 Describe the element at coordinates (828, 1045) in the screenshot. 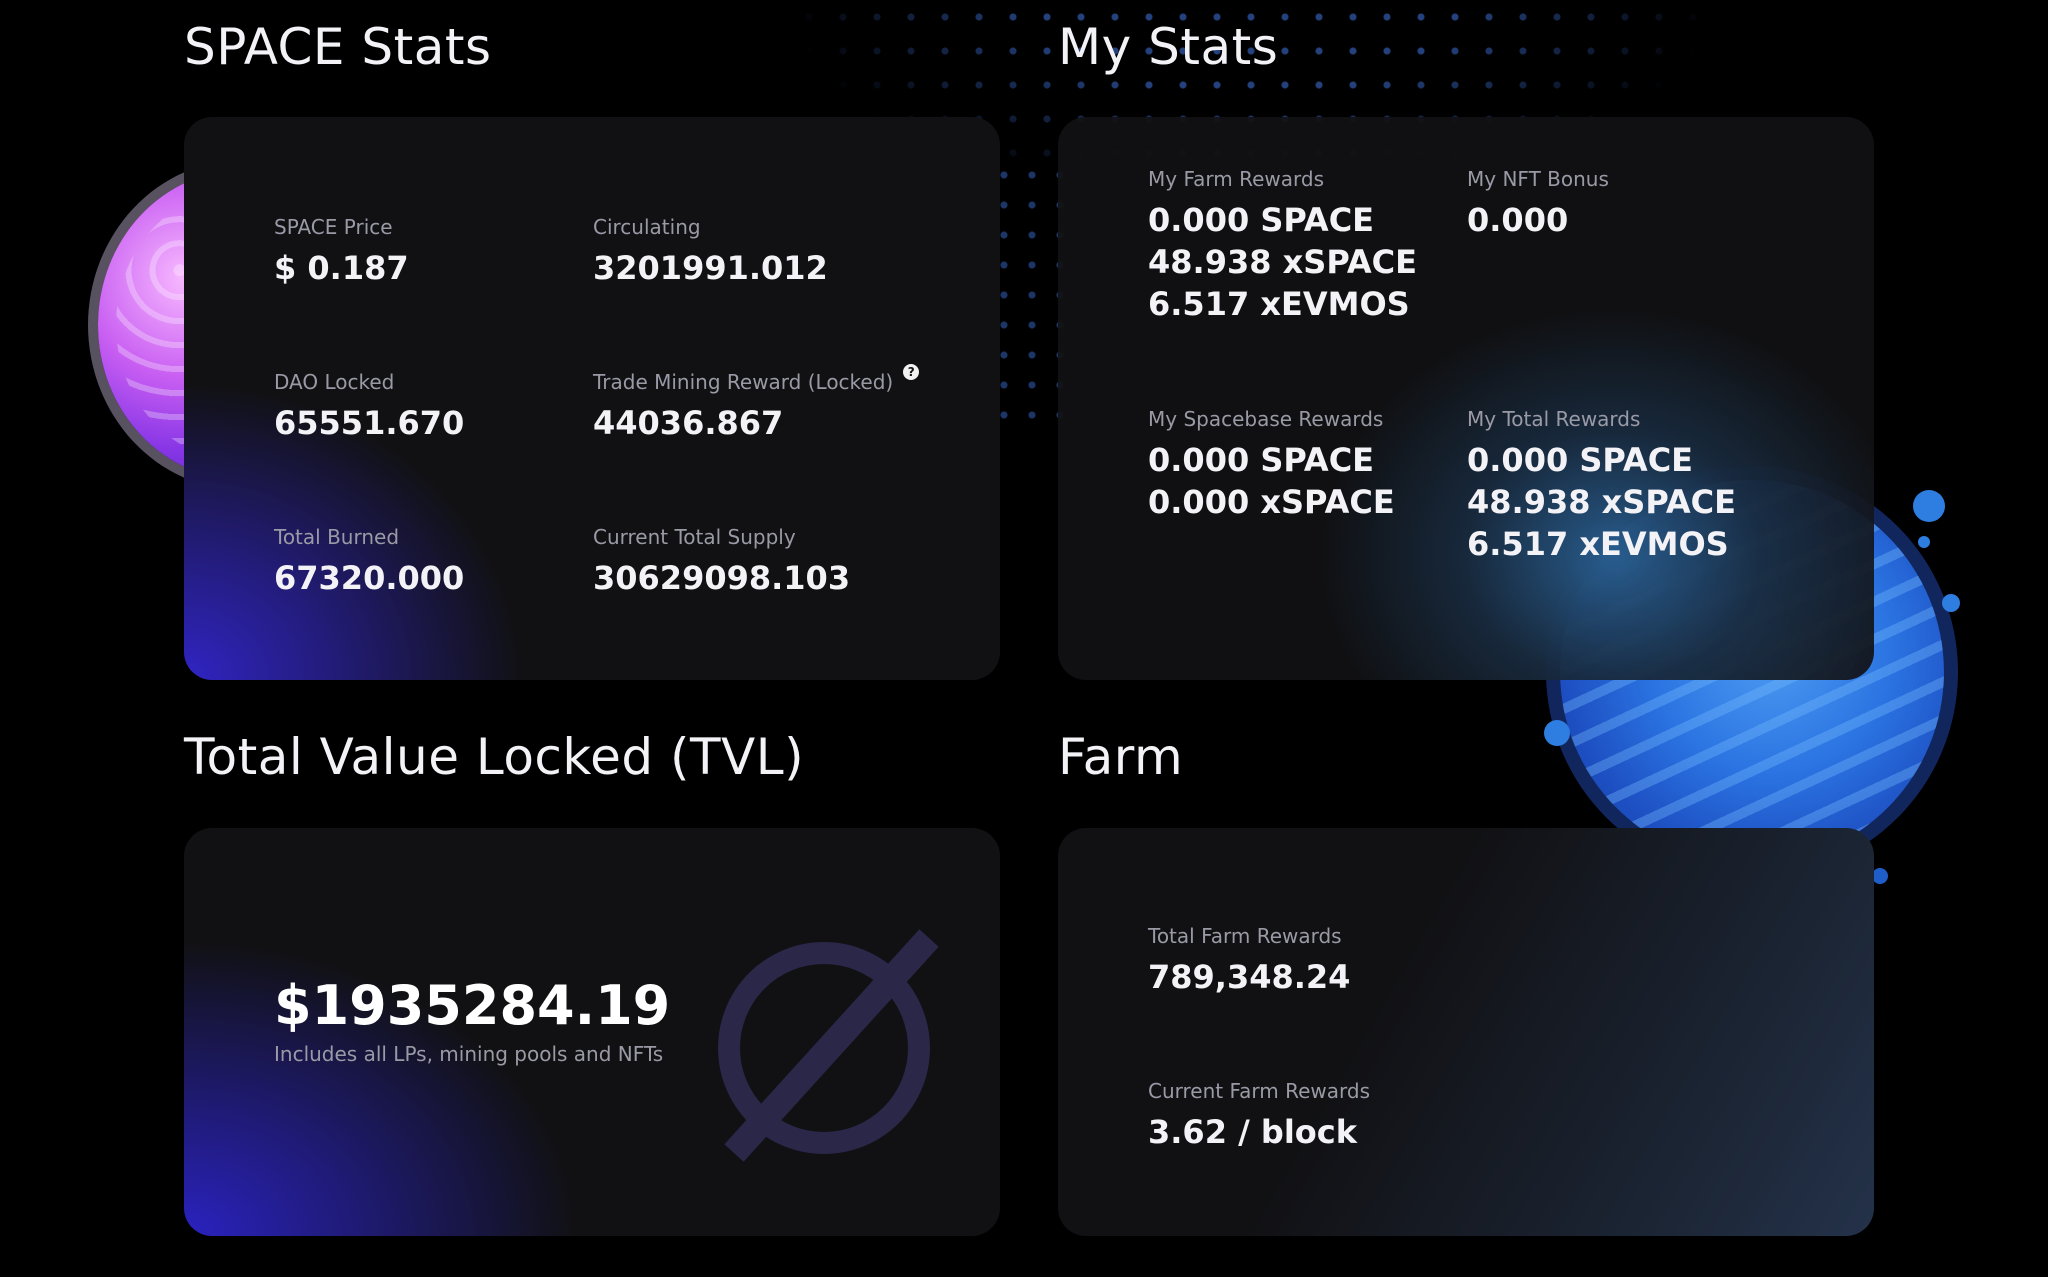

I see `null-symbol-icon` at that location.